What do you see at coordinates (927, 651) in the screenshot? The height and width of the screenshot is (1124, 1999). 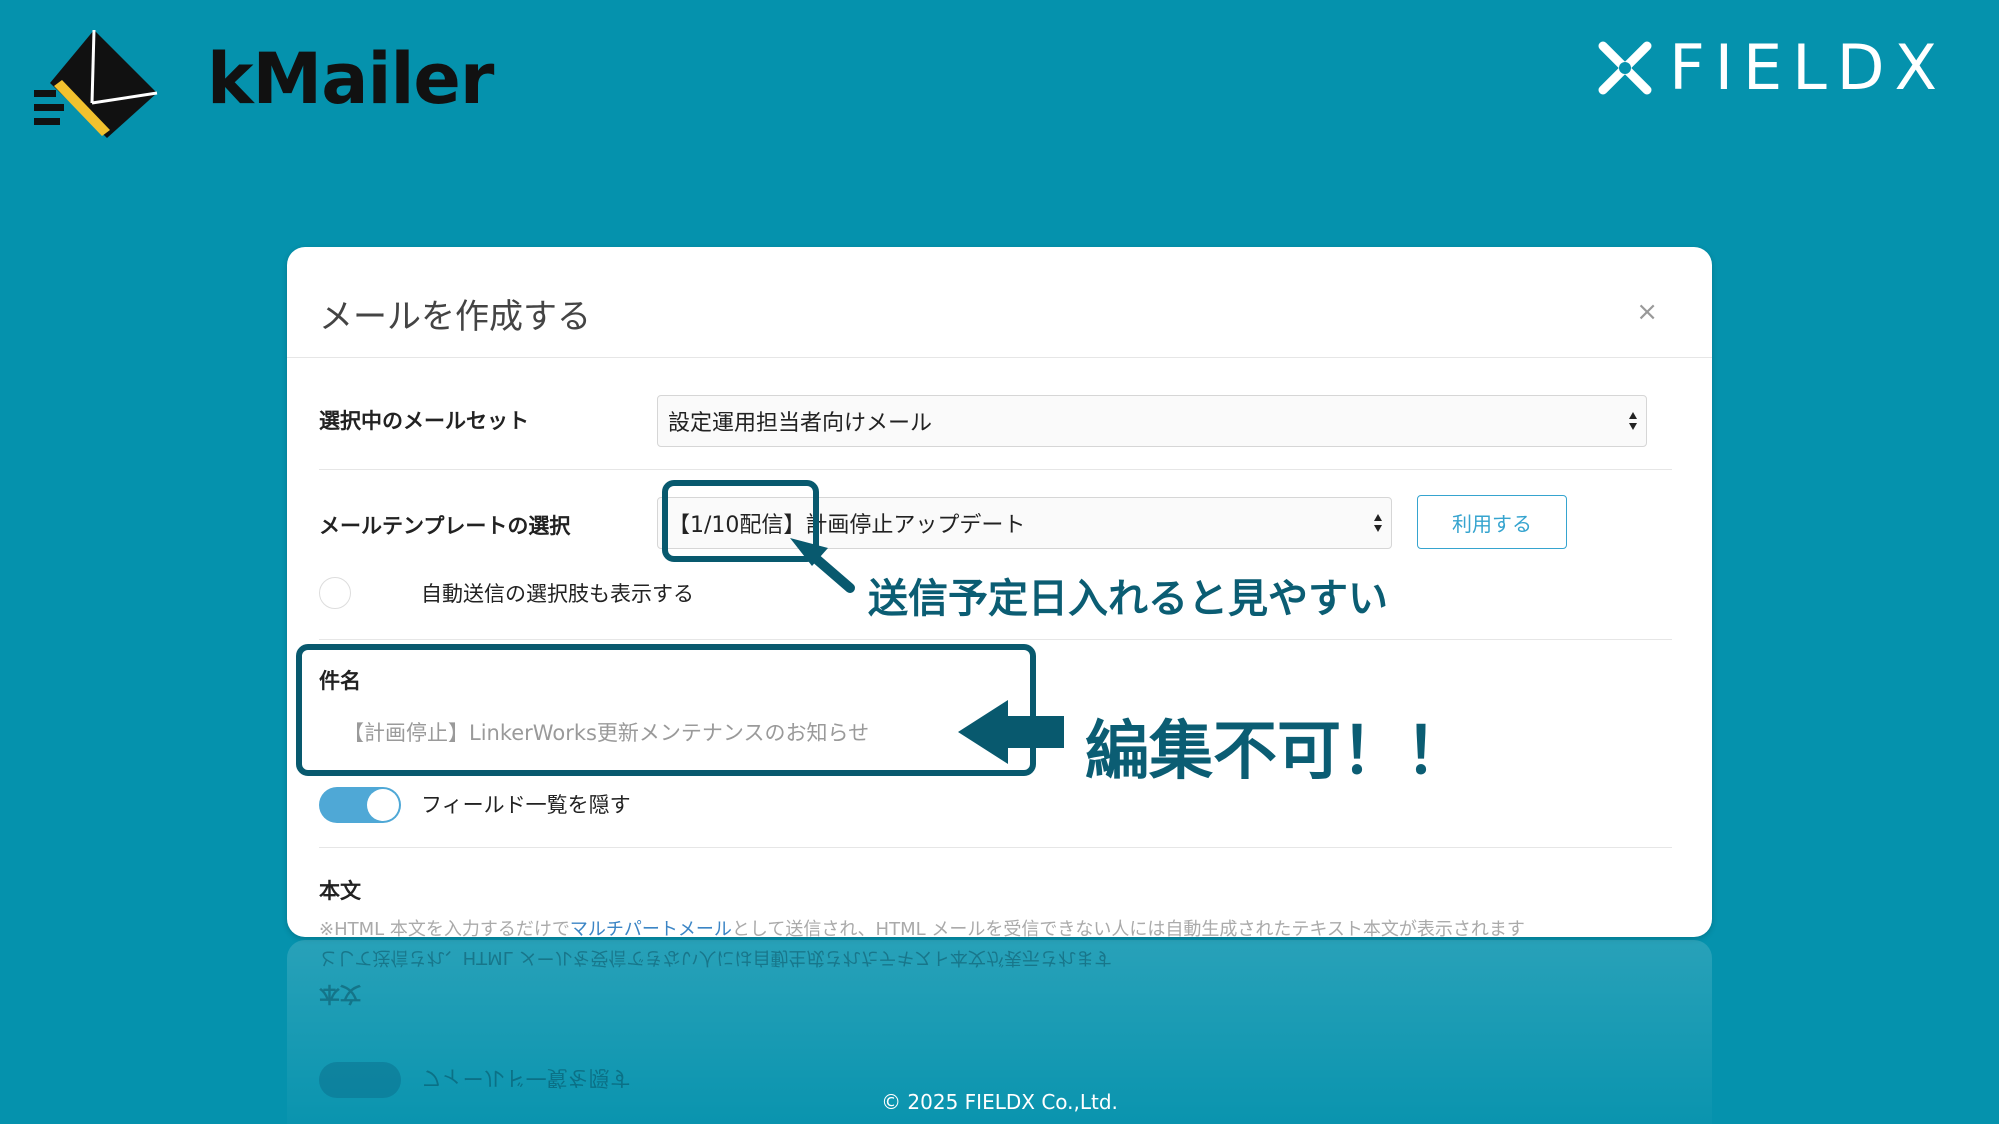 I see `annotation-arrows` at bounding box center [927, 651].